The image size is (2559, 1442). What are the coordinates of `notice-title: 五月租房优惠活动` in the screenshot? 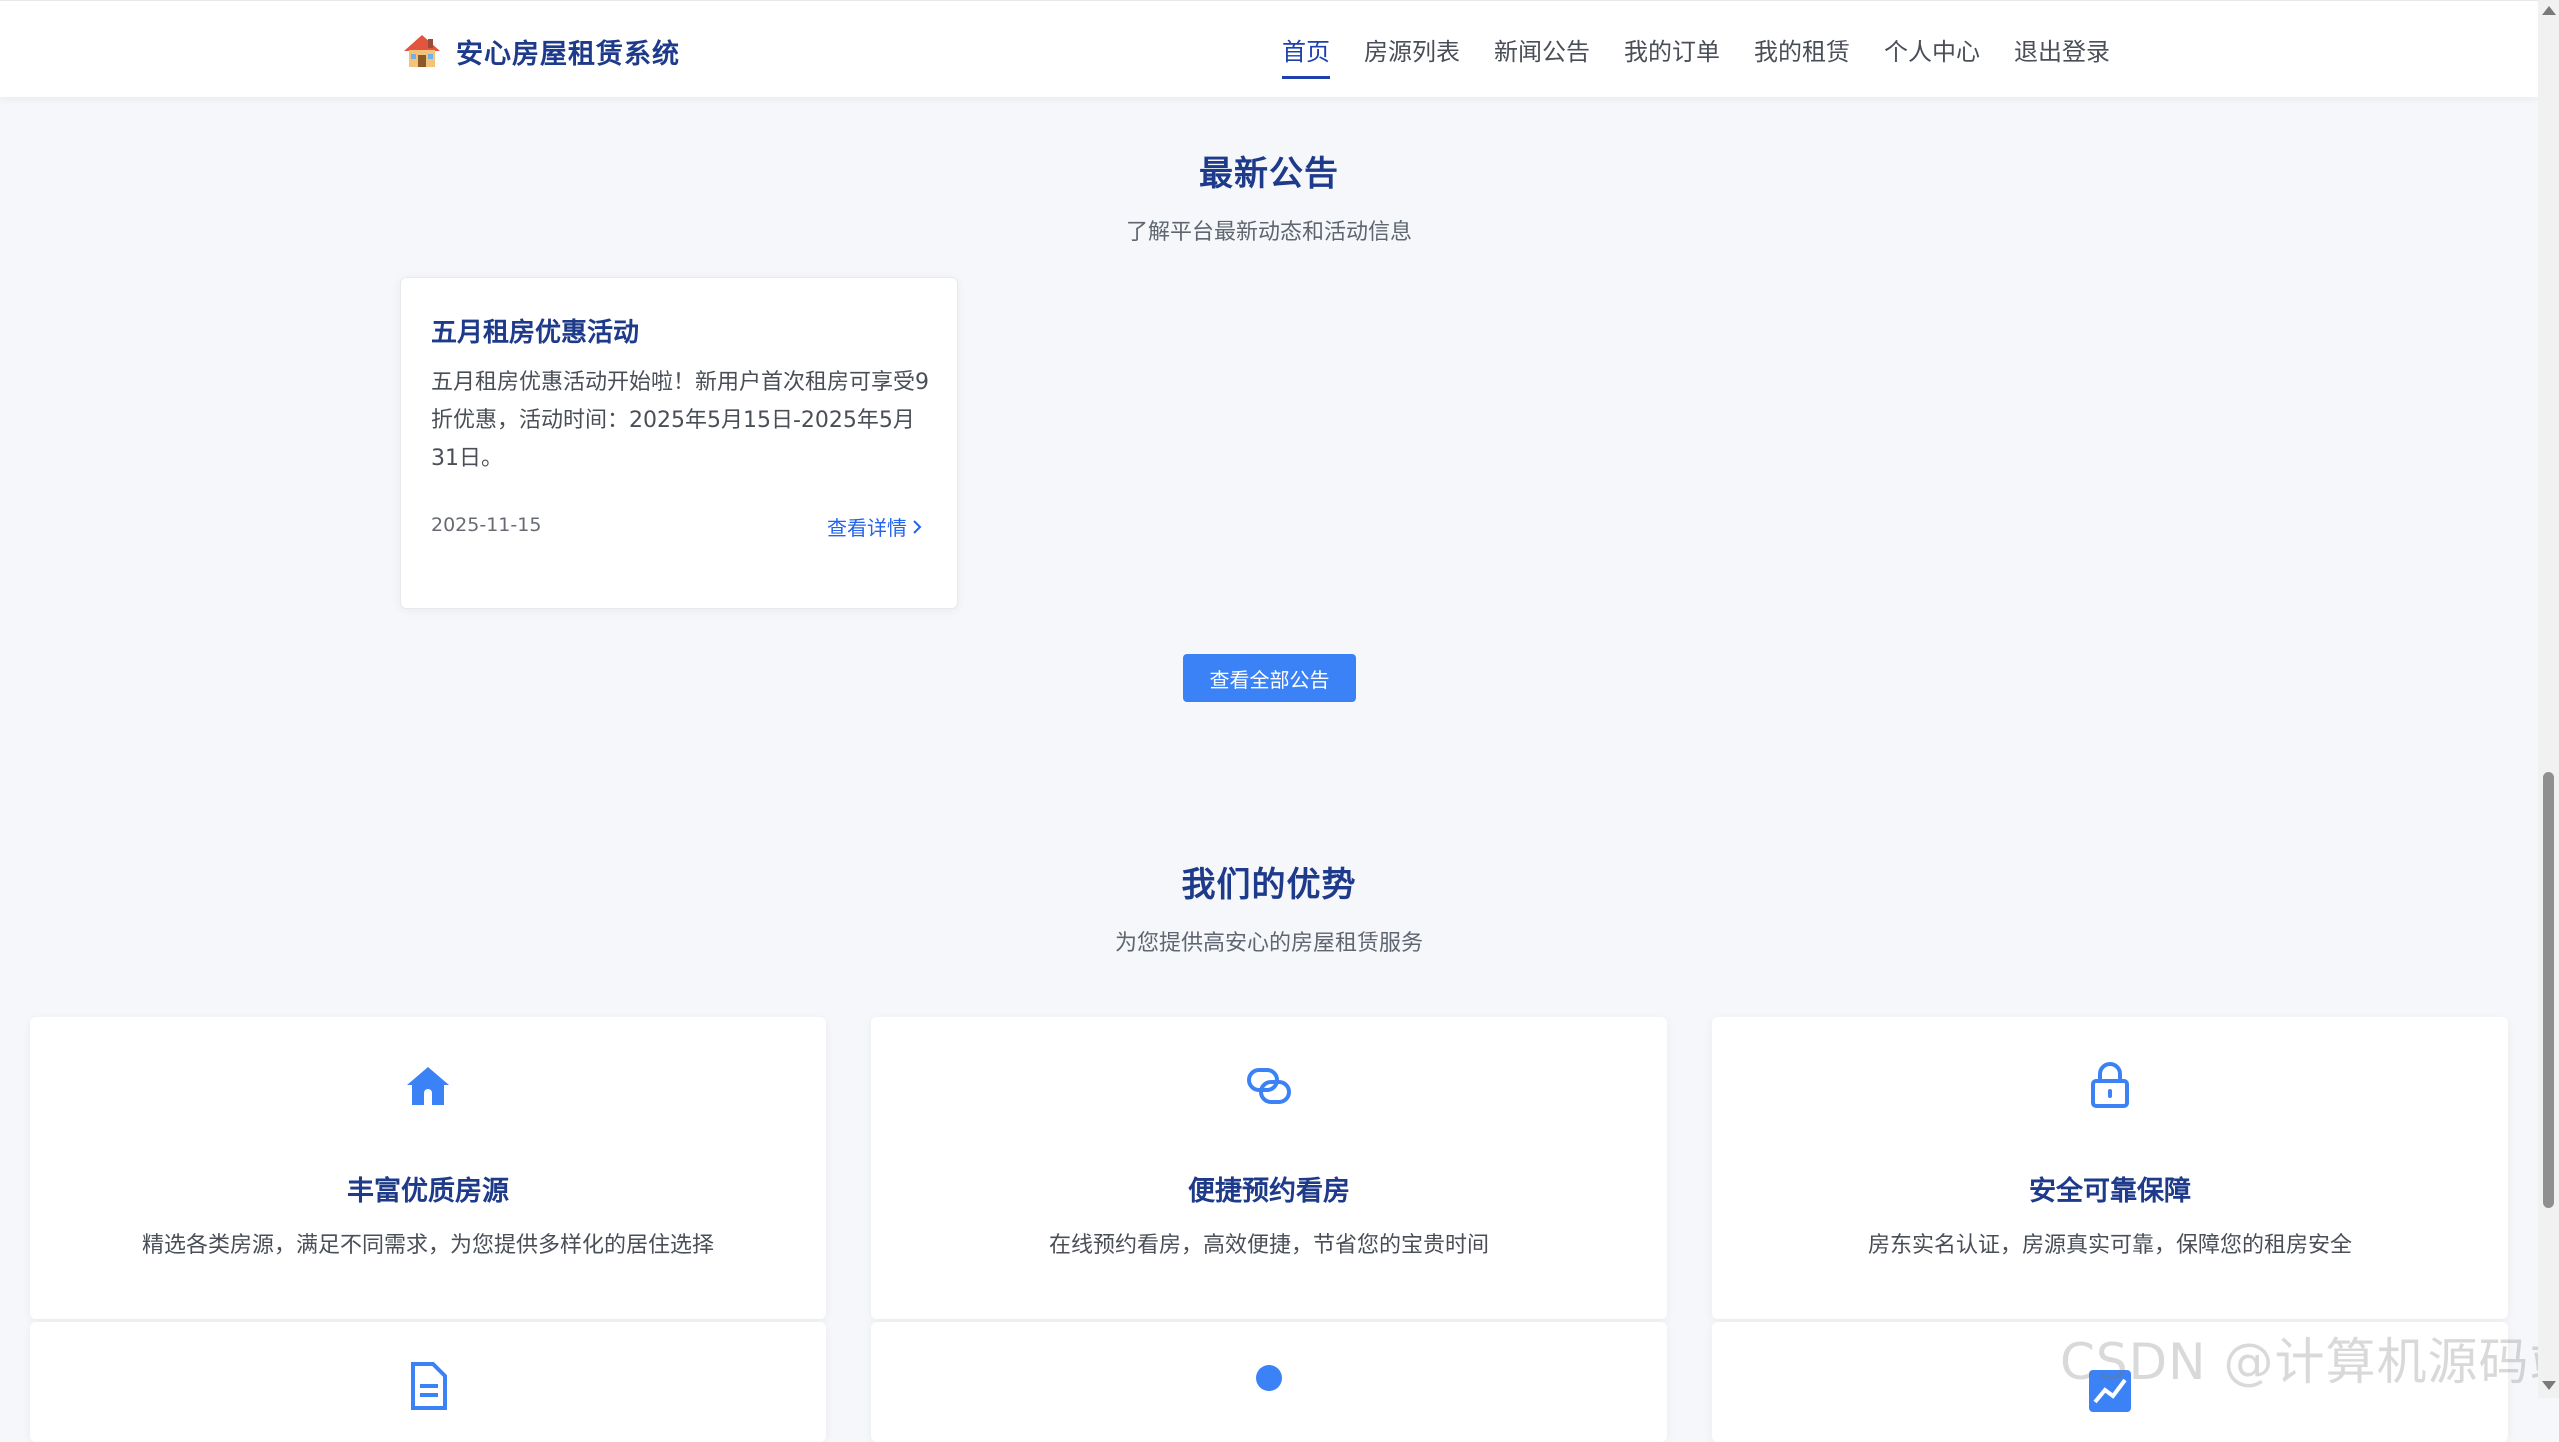 It's located at (535, 333).